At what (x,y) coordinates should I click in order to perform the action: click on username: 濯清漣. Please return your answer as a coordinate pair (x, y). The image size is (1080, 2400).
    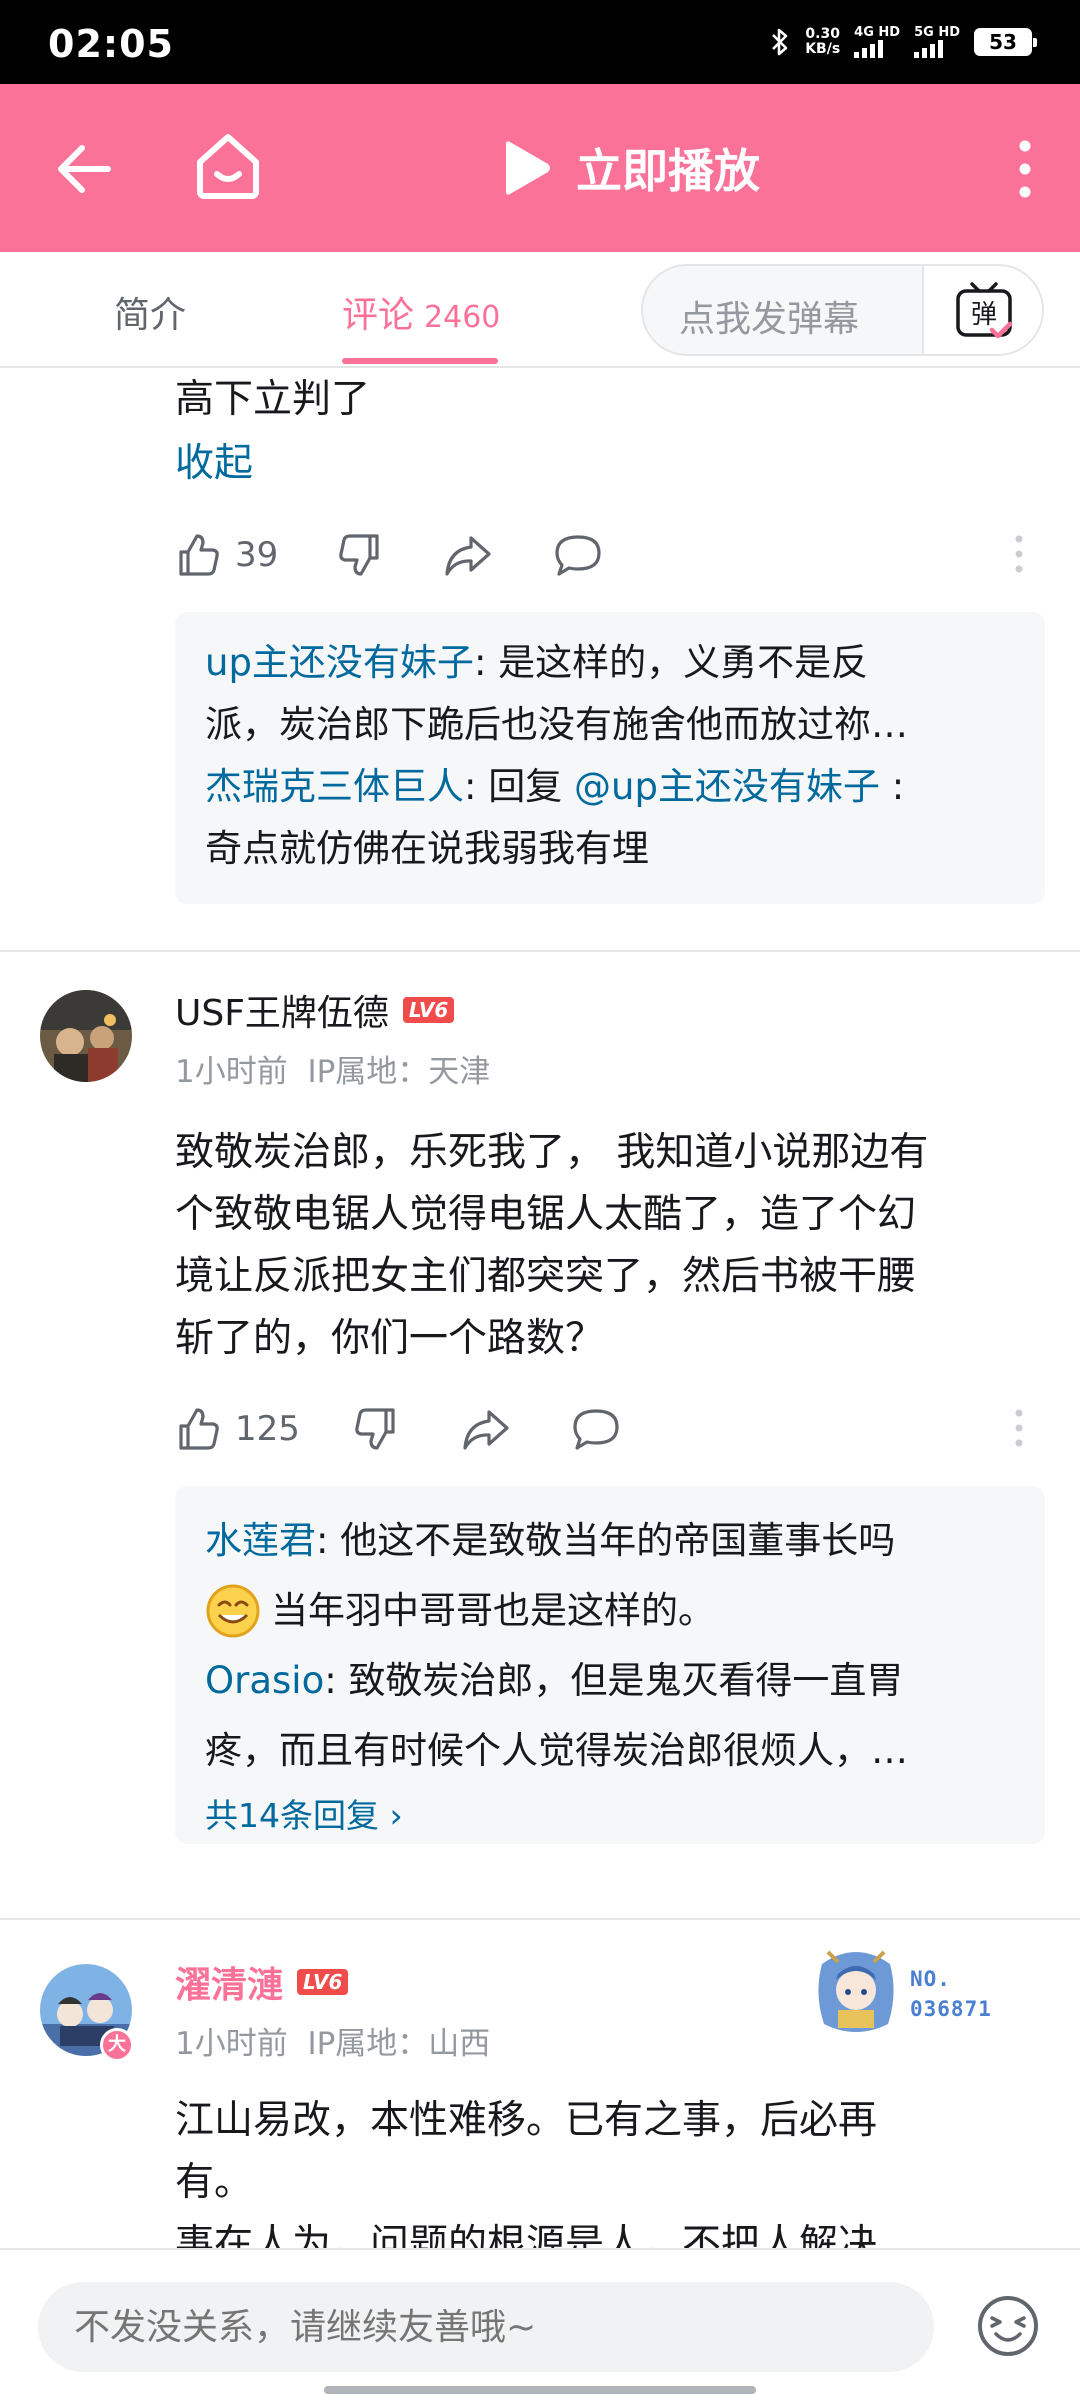
    Looking at the image, I should click on (229, 1982).